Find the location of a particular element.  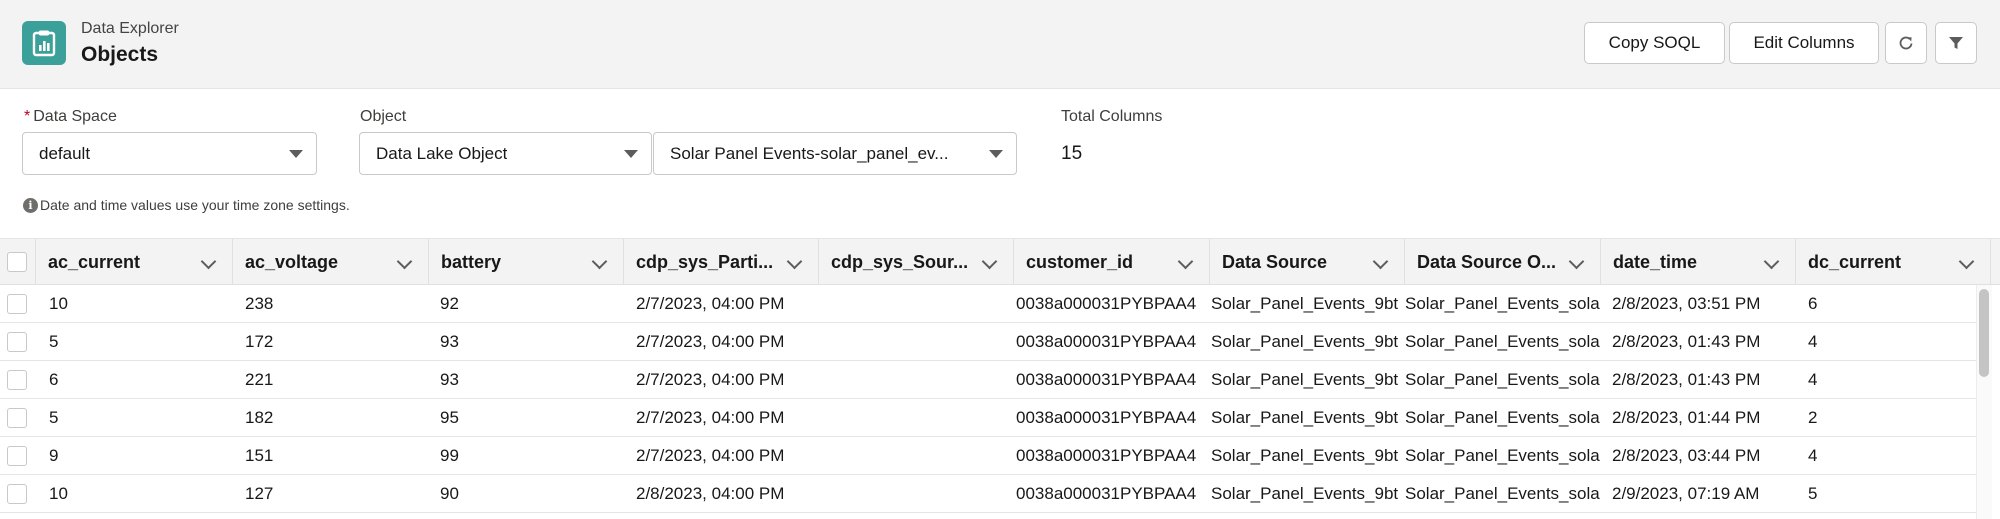

table-cell: 10 is located at coordinates (58, 493).